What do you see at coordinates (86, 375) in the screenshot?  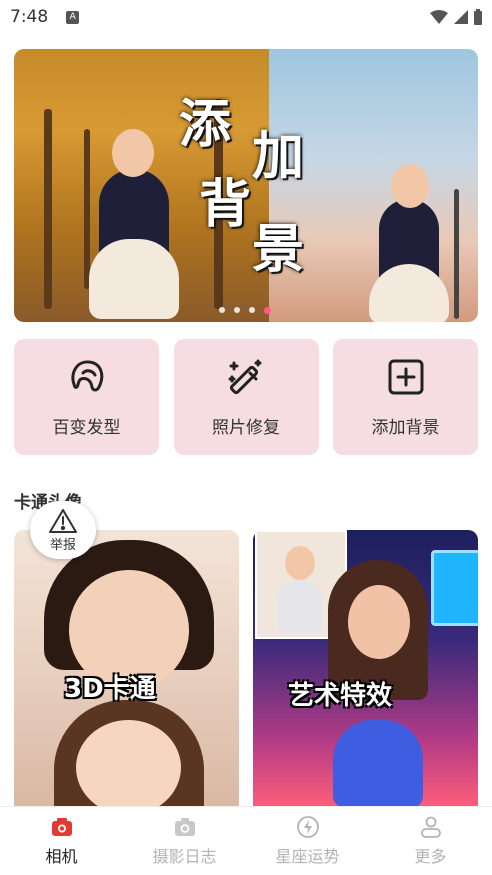 I see `hair-style-icon` at bounding box center [86, 375].